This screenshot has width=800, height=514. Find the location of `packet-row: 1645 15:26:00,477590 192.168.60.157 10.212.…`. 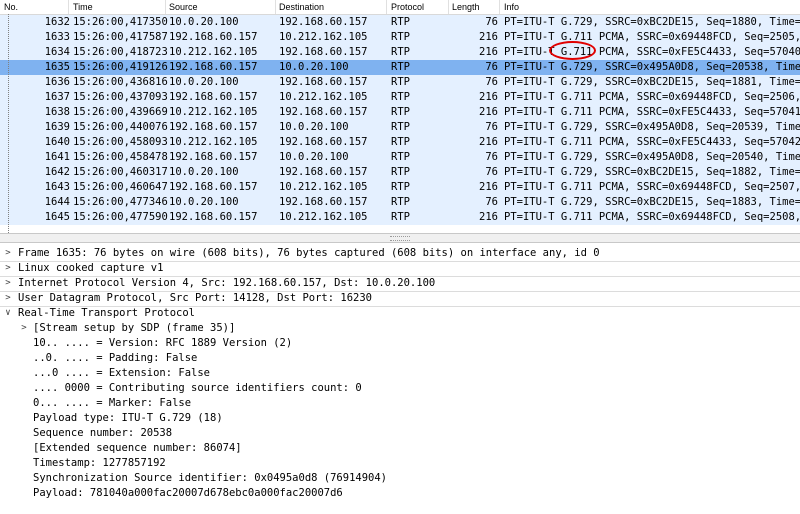

packet-row: 1645 15:26:00,477590 192.168.60.157 10.212.… is located at coordinates (400, 218).